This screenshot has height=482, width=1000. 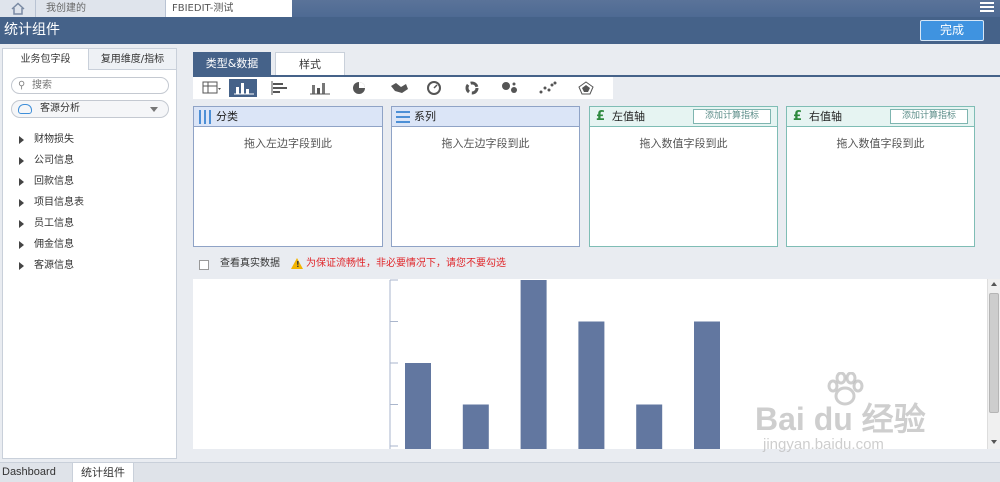 What do you see at coordinates (94, 244) in the screenshot?
I see `field-item: 佣金信息` at bounding box center [94, 244].